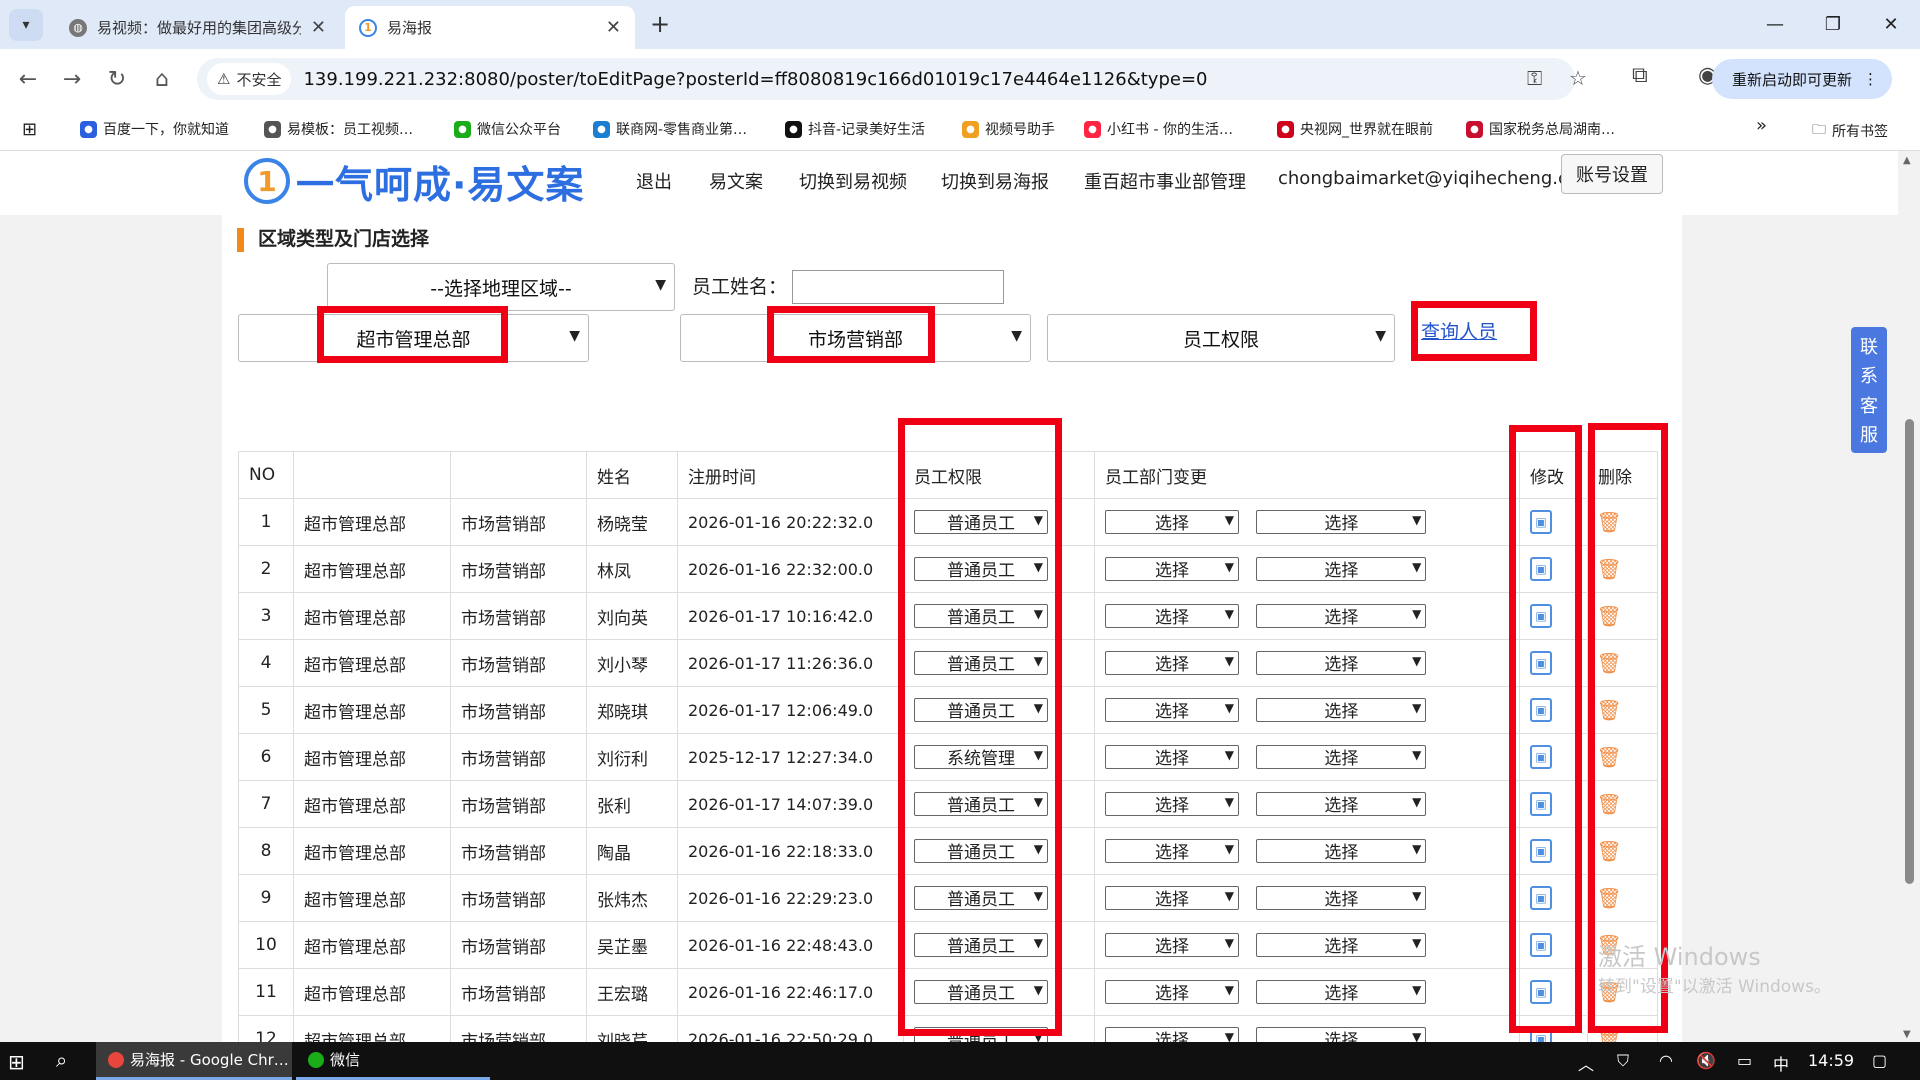 The height and width of the screenshot is (1080, 1920). What do you see at coordinates (1907, 1034) in the screenshot?
I see `scroll-down-icon: ▼` at bounding box center [1907, 1034].